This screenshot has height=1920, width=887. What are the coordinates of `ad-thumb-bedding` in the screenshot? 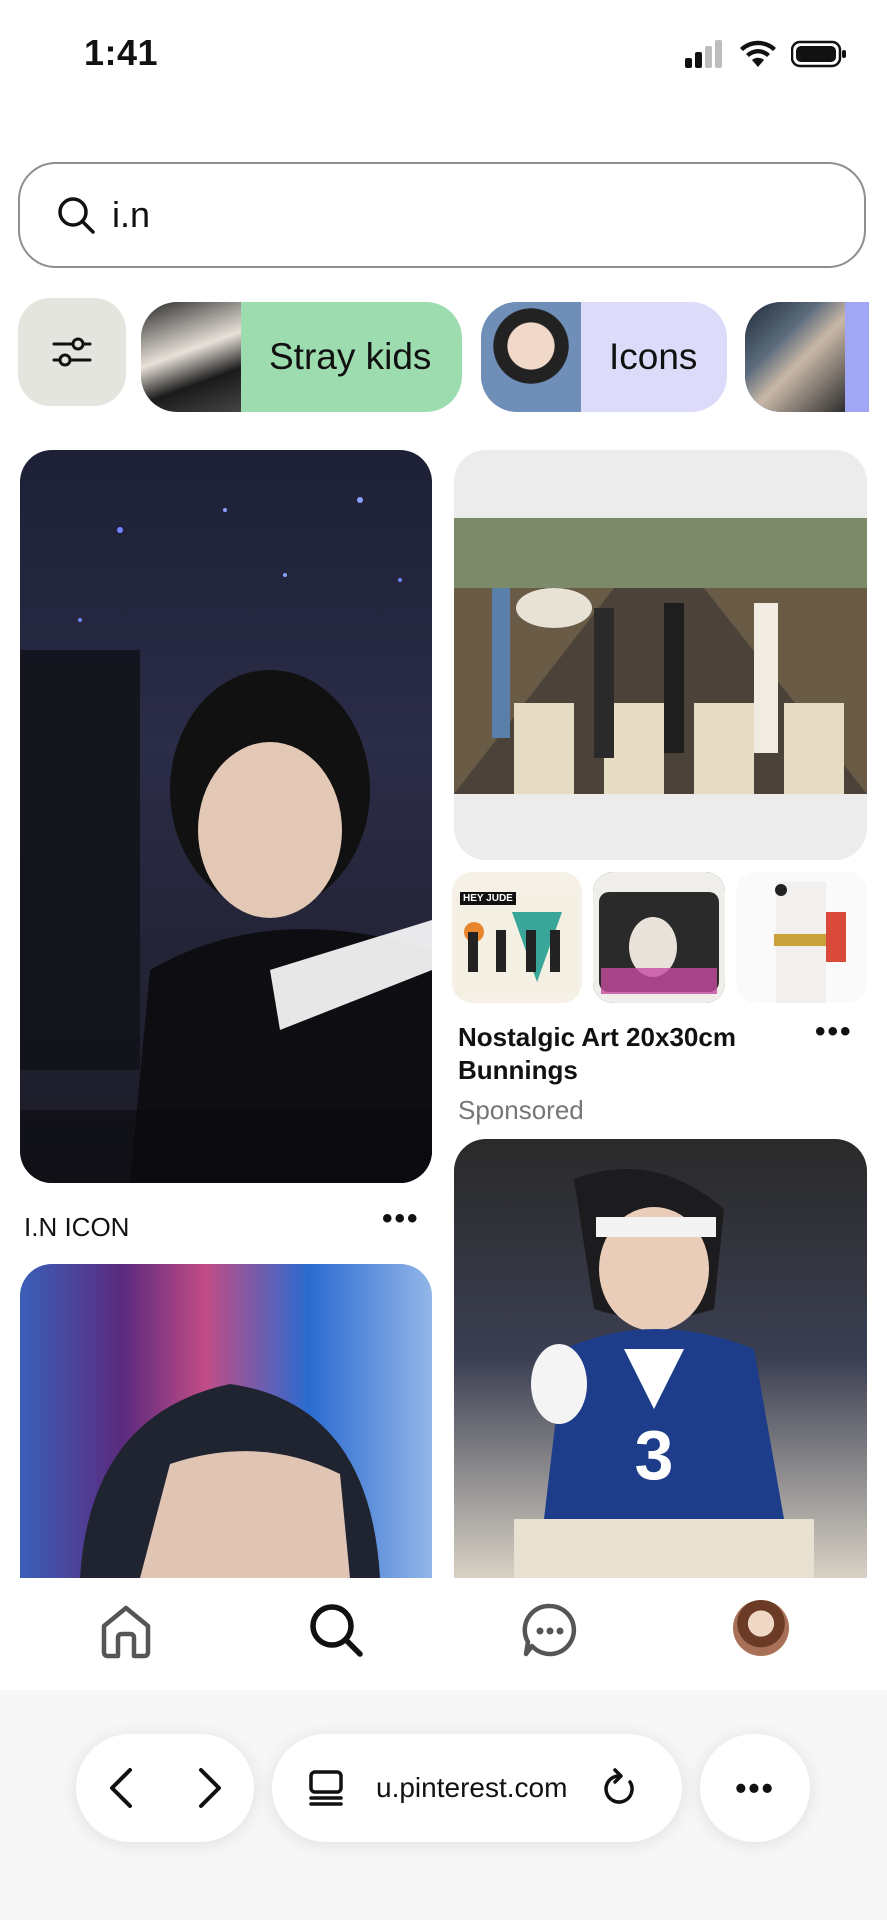 It's located at (659, 937).